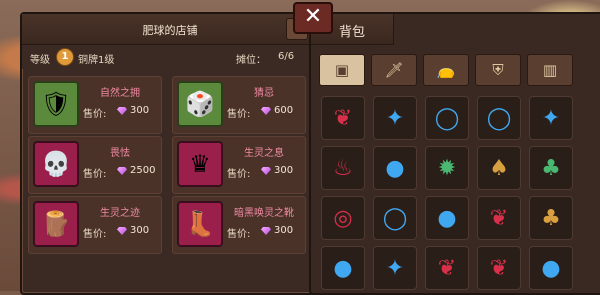 Image resolution: width=600 pixels, height=295 pixels. I want to click on bag-tab-icon: 👝, so click(446, 70).